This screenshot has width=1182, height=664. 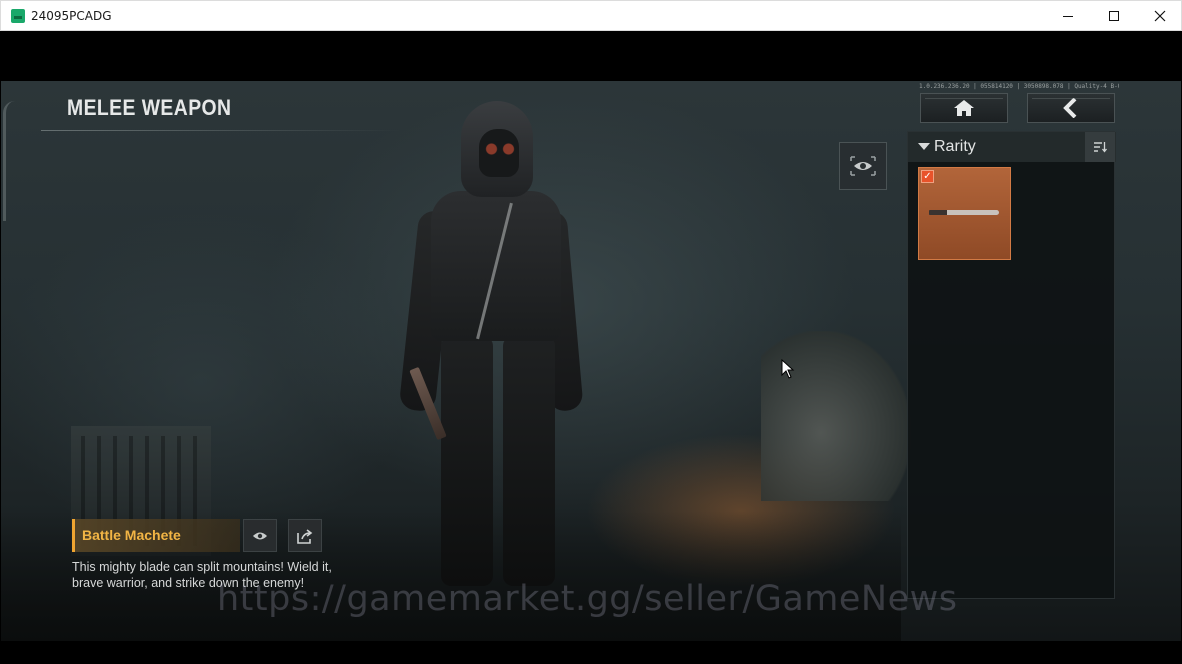 What do you see at coordinates (591, 15) in the screenshot?
I see `window-titlebar: 24095PCADG` at bounding box center [591, 15].